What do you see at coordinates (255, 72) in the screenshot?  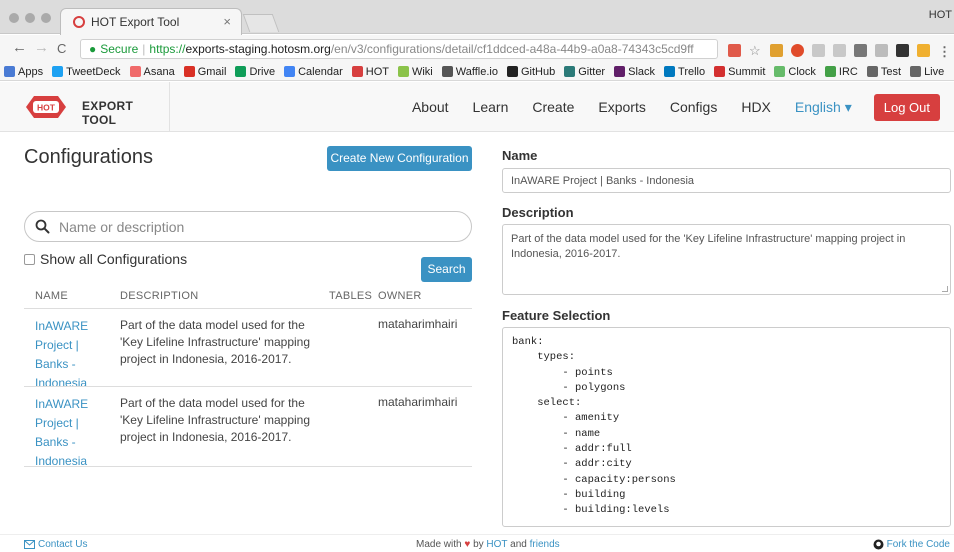 I see `bookmark-item: Drive` at bounding box center [255, 72].